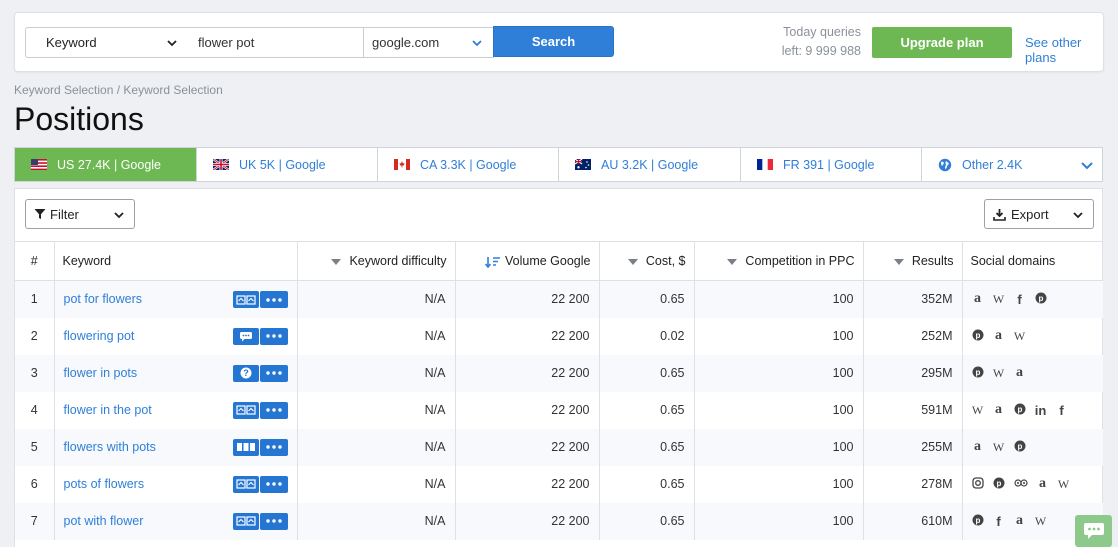 This screenshot has height=547, width=1118. What do you see at coordinates (913, 336) in the screenshot?
I see `results-cell: 252M` at bounding box center [913, 336].